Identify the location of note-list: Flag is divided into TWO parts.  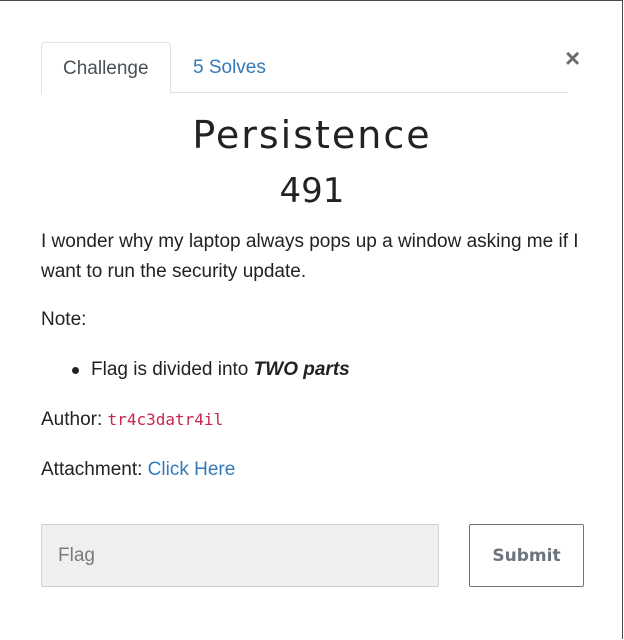
(211, 370).